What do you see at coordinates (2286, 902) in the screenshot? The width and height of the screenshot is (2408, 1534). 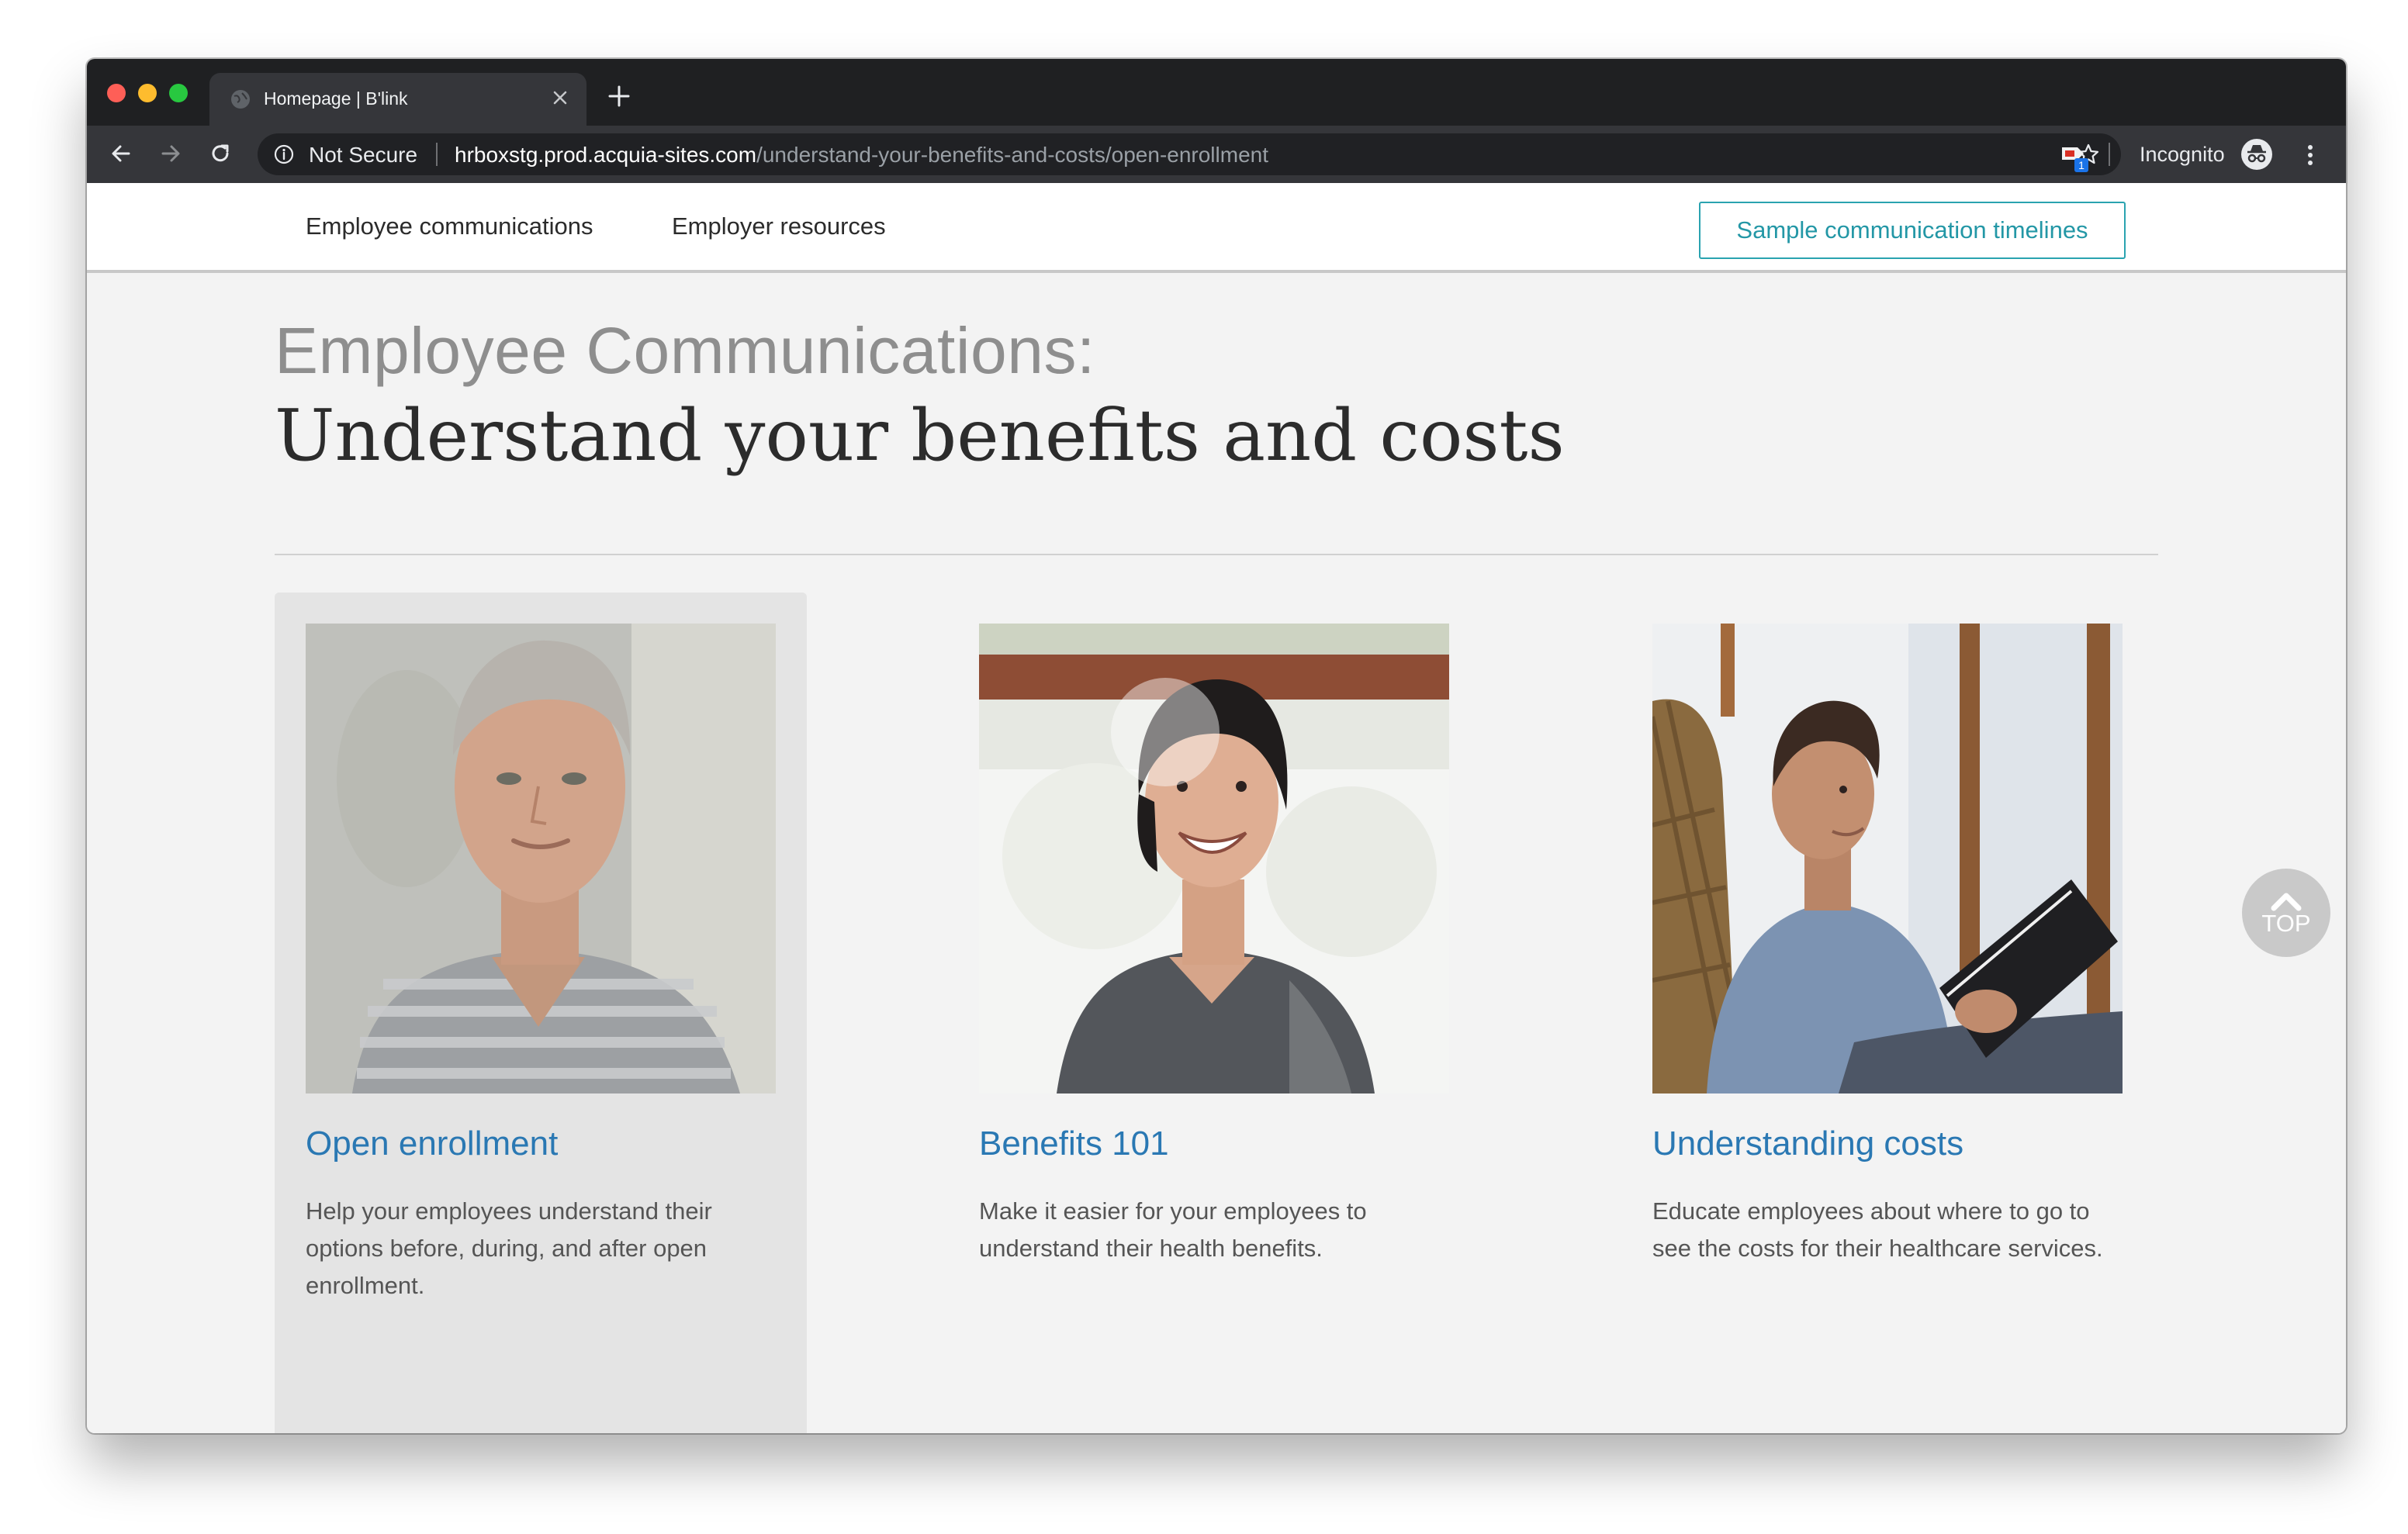 I see `chevron-up-icon` at bounding box center [2286, 902].